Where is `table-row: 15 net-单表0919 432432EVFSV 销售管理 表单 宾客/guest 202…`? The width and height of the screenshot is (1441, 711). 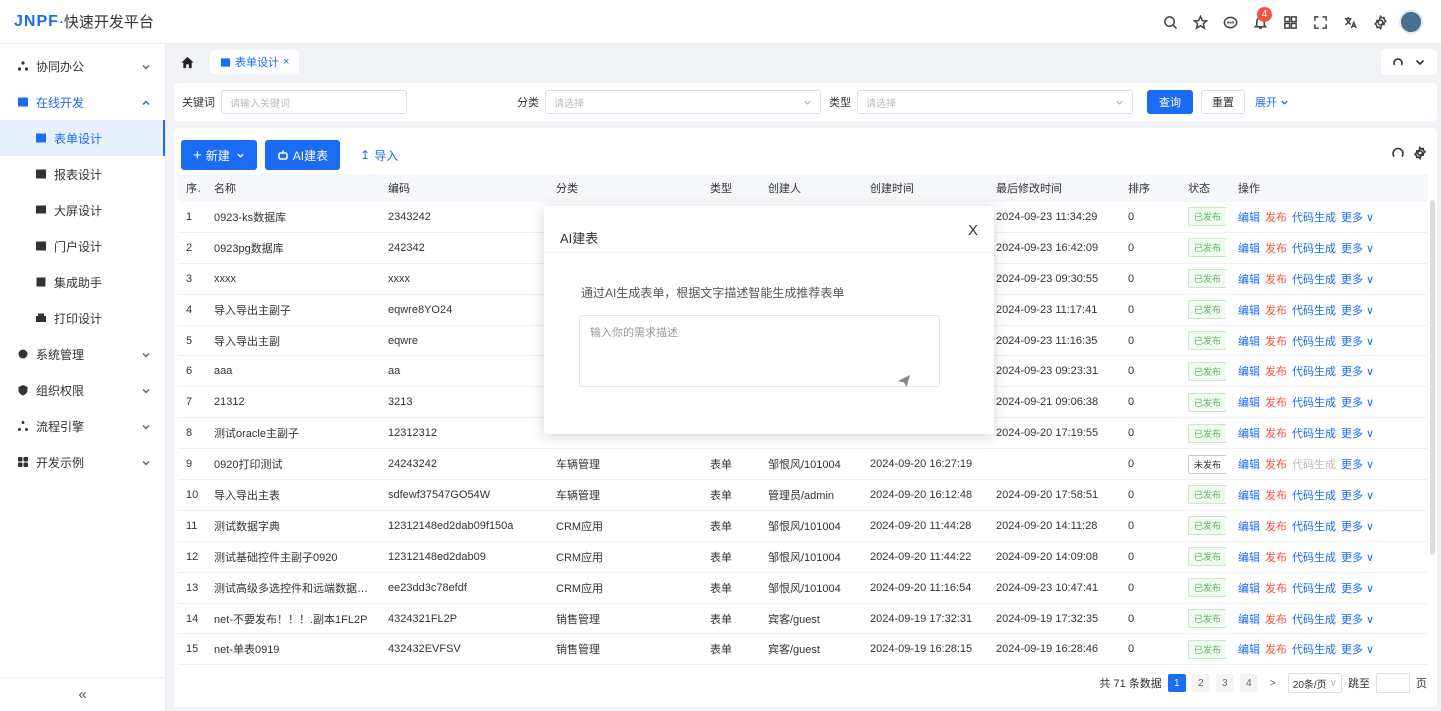
table-row: 15 net-单表0919 432432EVFSV 销售管理 表单 宾客/guest 202… is located at coordinates (803, 650).